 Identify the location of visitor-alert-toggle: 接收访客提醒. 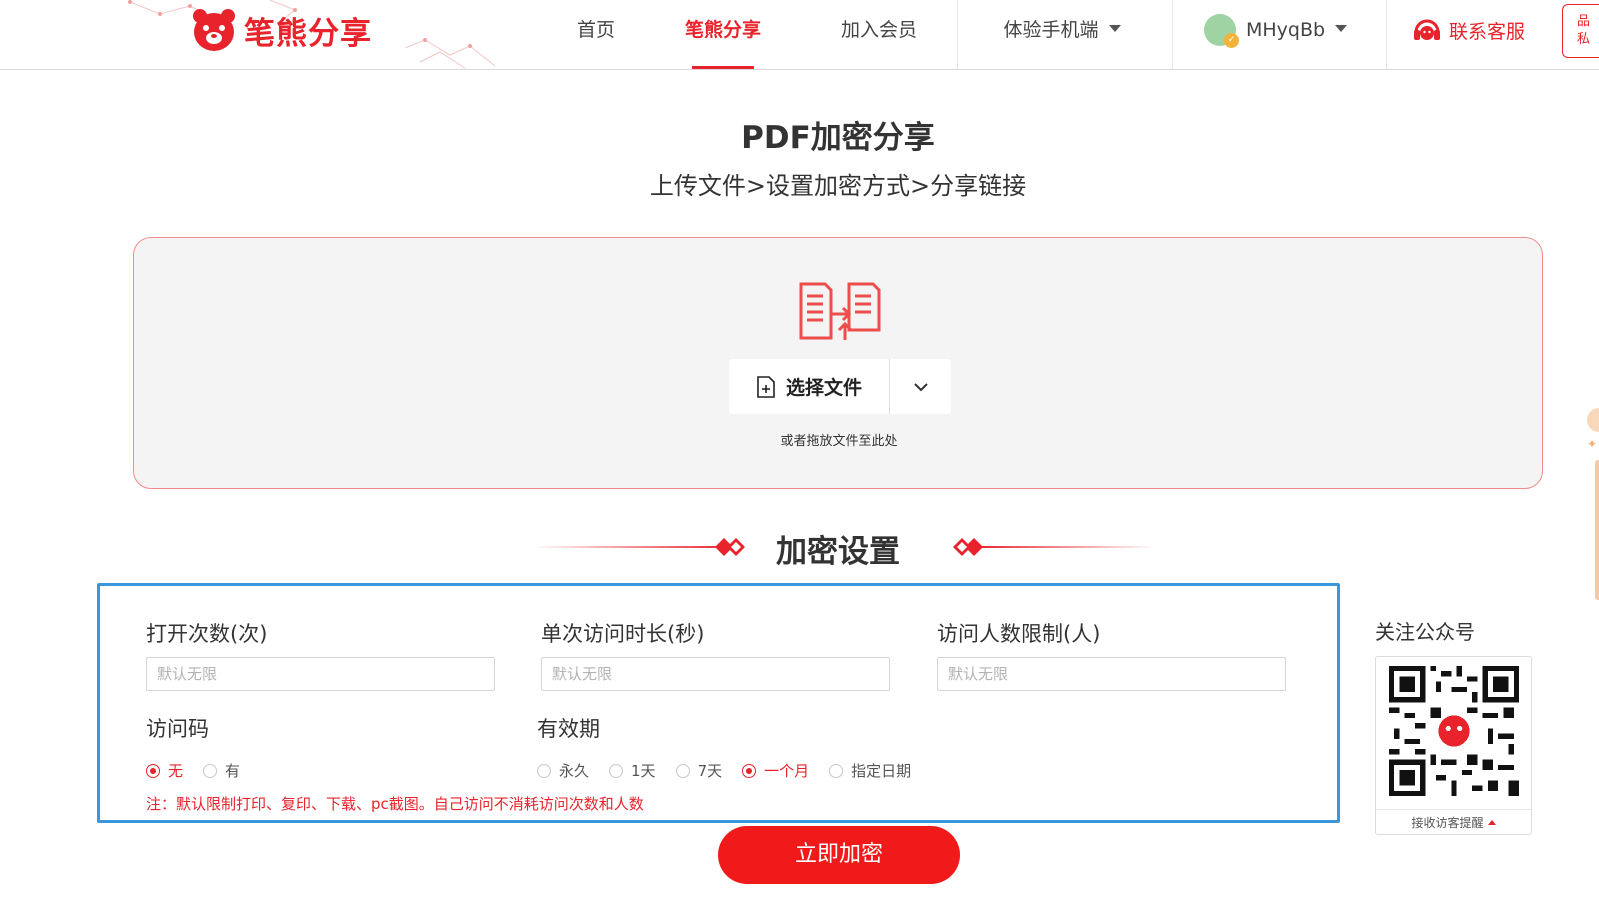
(1453, 822).